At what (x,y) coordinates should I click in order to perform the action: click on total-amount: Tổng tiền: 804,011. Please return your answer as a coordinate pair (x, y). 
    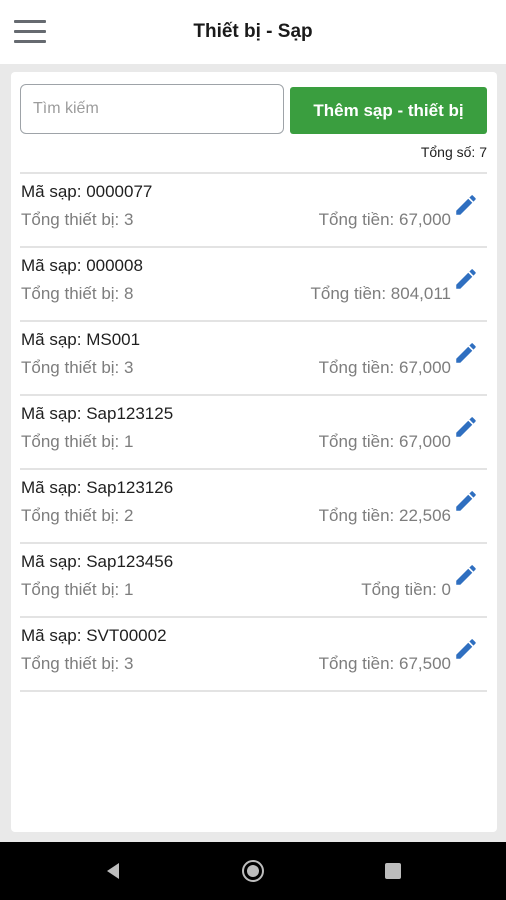
    Looking at the image, I should click on (380, 293).